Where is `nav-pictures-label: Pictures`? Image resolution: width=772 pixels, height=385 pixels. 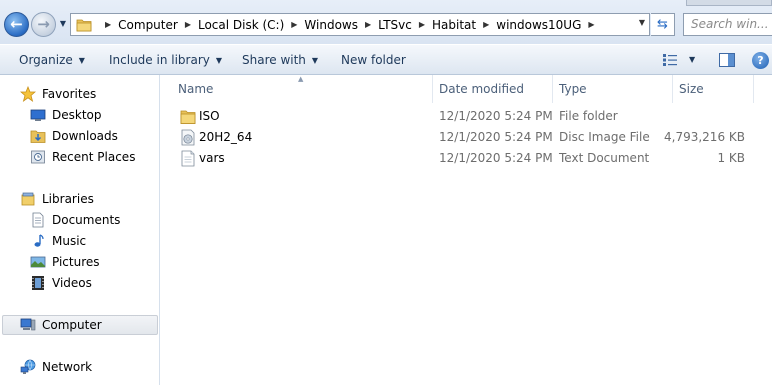 nav-pictures-label: Pictures is located at coordinates (76, 262).